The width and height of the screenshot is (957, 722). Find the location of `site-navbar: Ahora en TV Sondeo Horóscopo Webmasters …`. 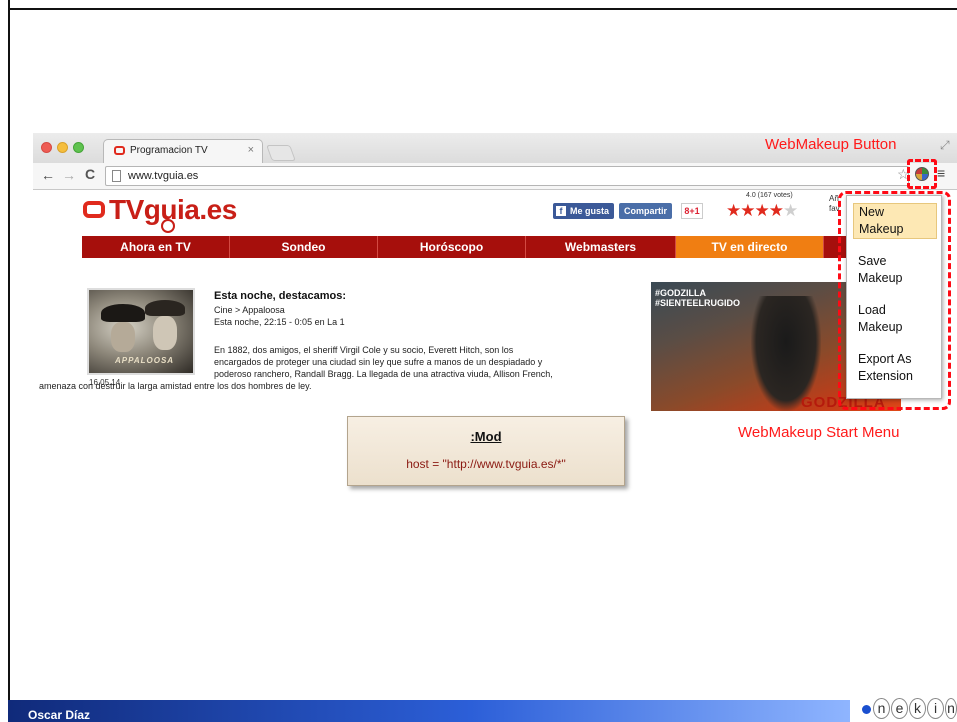

site-navbar: Ahora en TV Sondeo Horóscopo Webmasters … is located at coordinates (467, 247).